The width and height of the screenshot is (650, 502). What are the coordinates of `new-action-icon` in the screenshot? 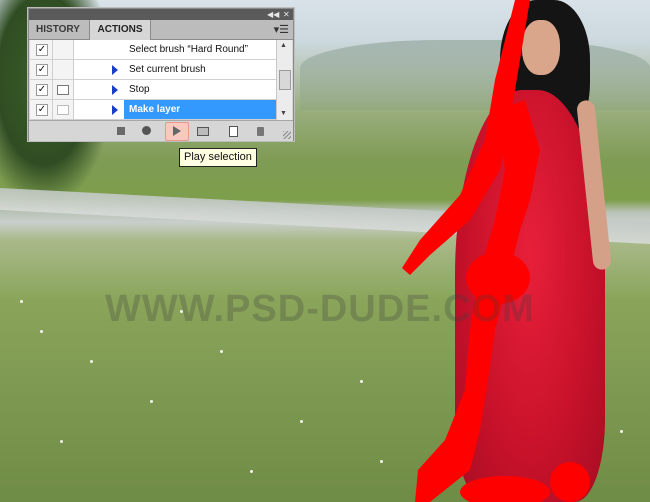 It's located at (233, 131).